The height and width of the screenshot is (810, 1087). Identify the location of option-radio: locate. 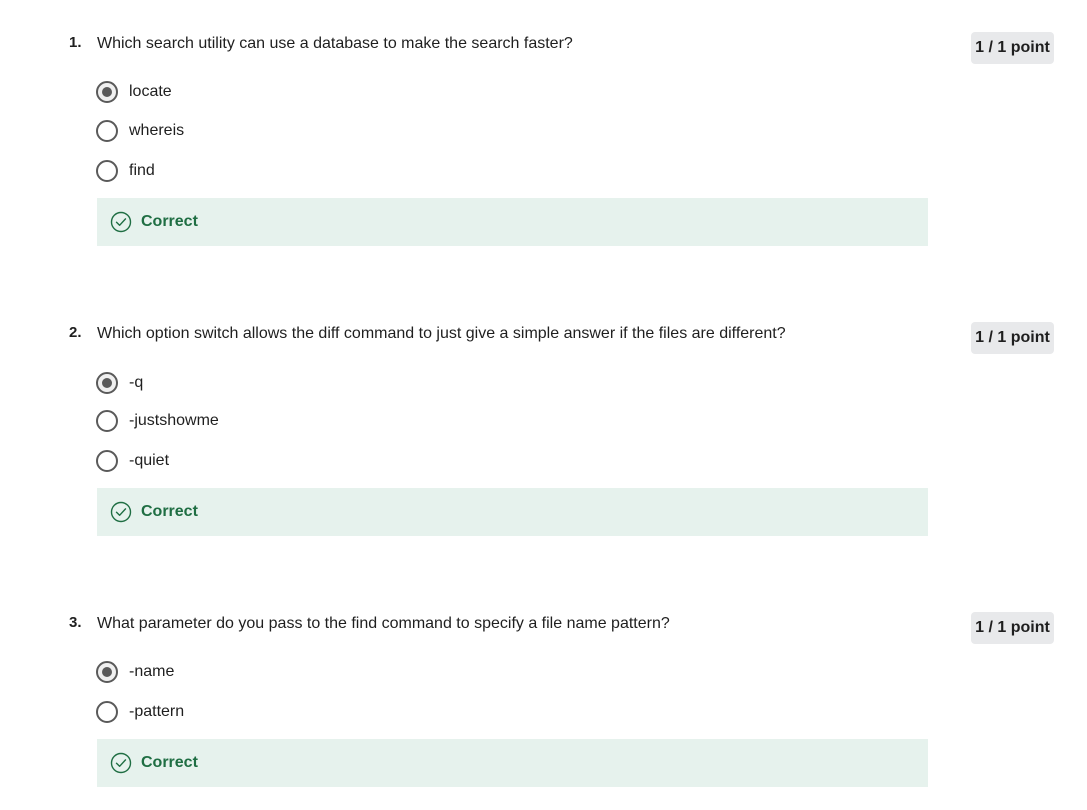
(134, 92).